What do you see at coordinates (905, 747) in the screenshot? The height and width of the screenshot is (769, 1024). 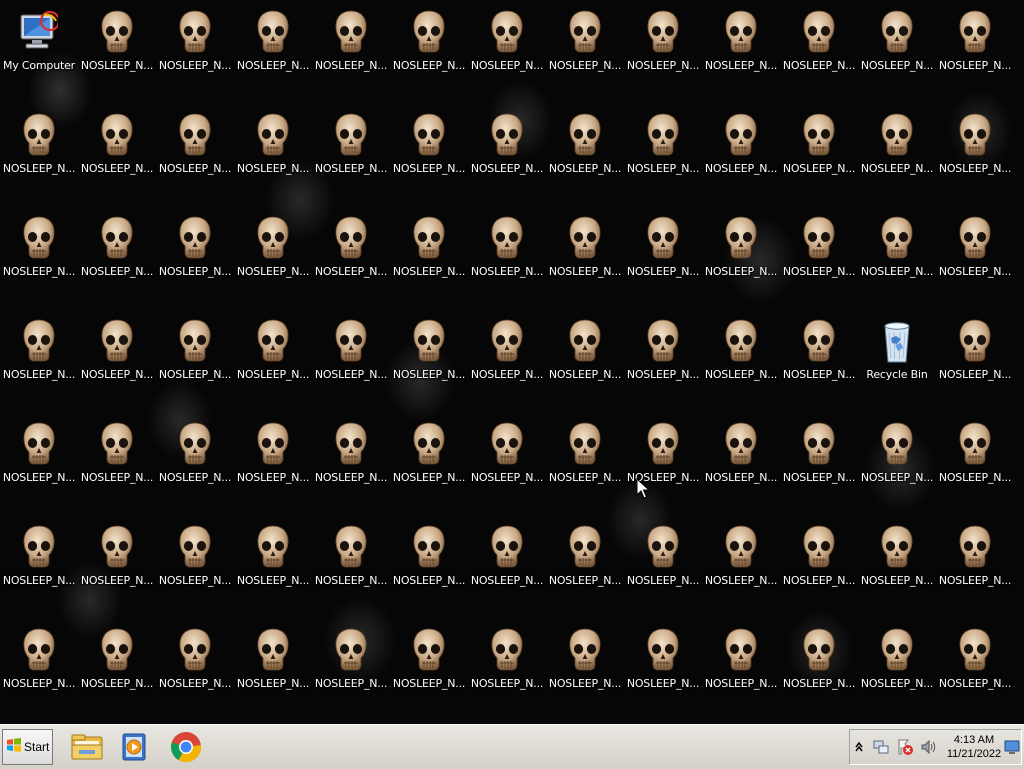 I see `action-center-icon` at bounding box center [905, 747].